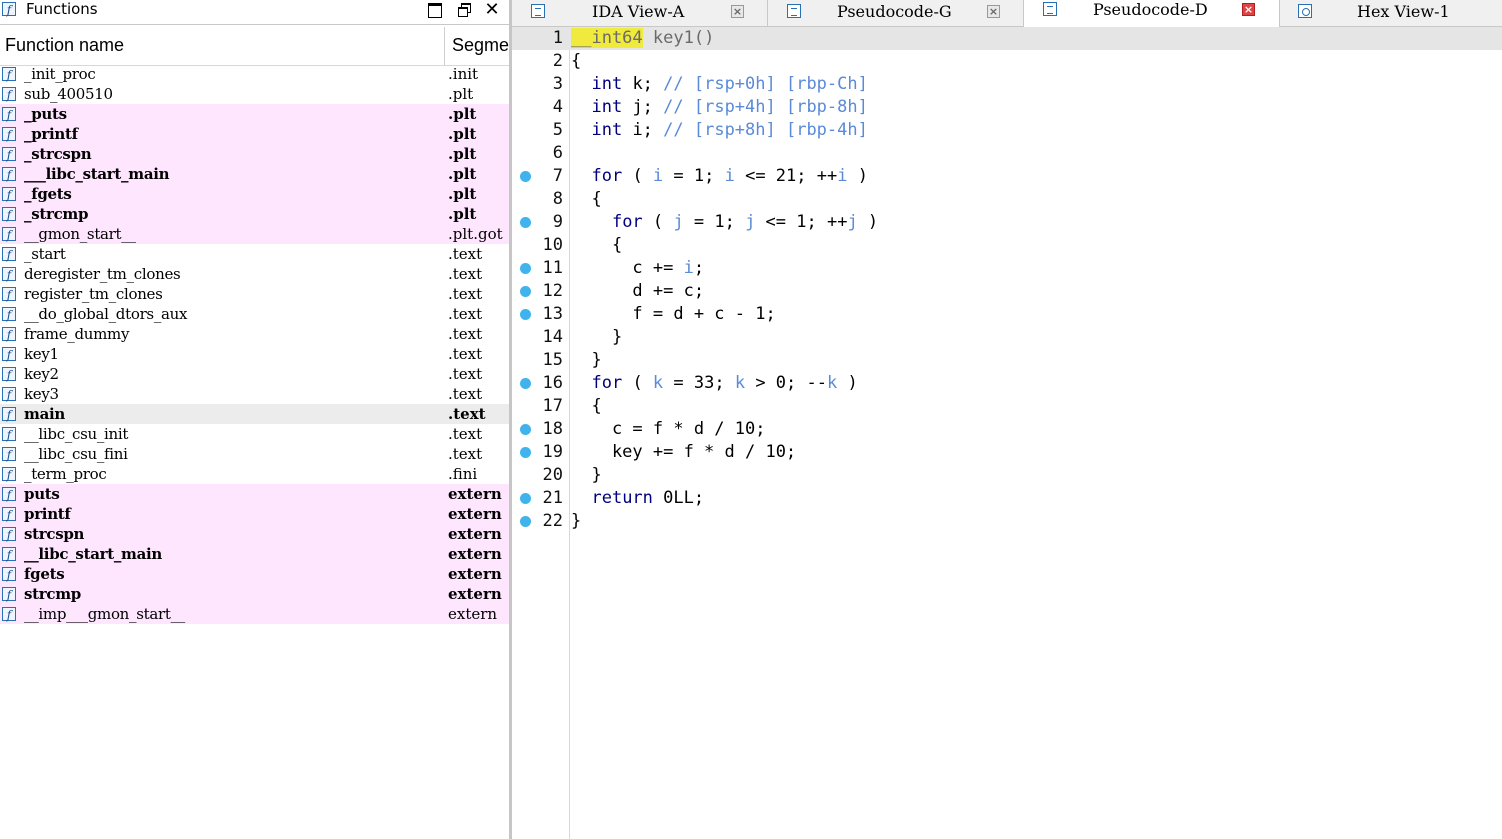 Image resolution: width=1502 pixels, height=839 pixels. Describe the element at coordinates (642, 38) in the screenshot. I see `code-text: __int64 key1()` at that location.